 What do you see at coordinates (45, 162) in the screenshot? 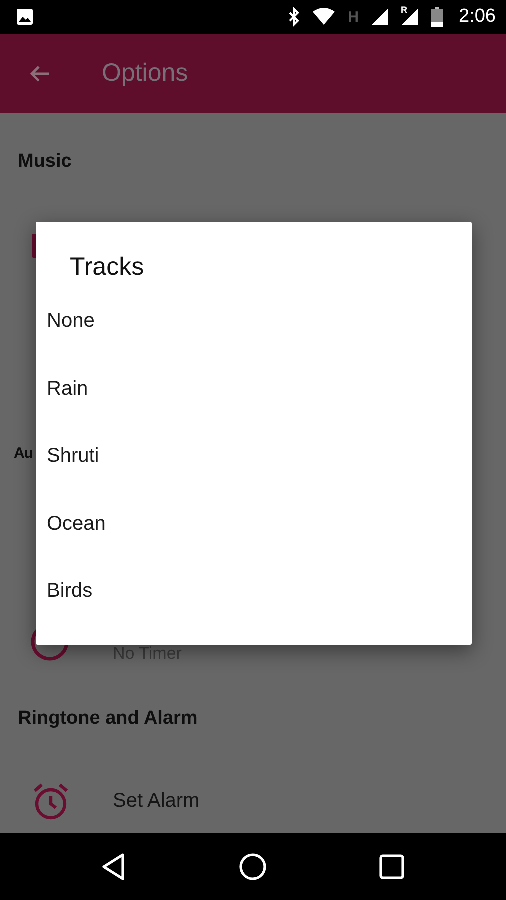
I see `section-header: Music` at bounding box center [45, 162].